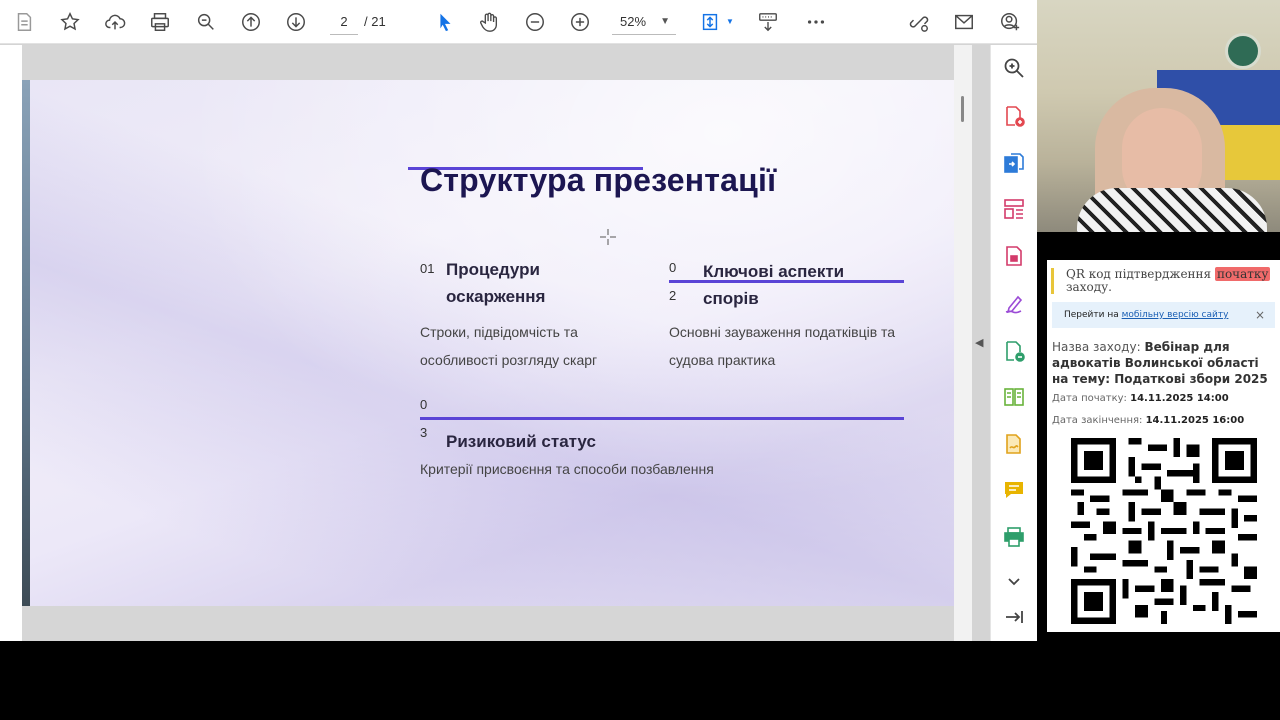  What do you see at coordinates (1010, 22) in the screenshot?
I see `add-user-icon` at bounding box center [1010, 22].